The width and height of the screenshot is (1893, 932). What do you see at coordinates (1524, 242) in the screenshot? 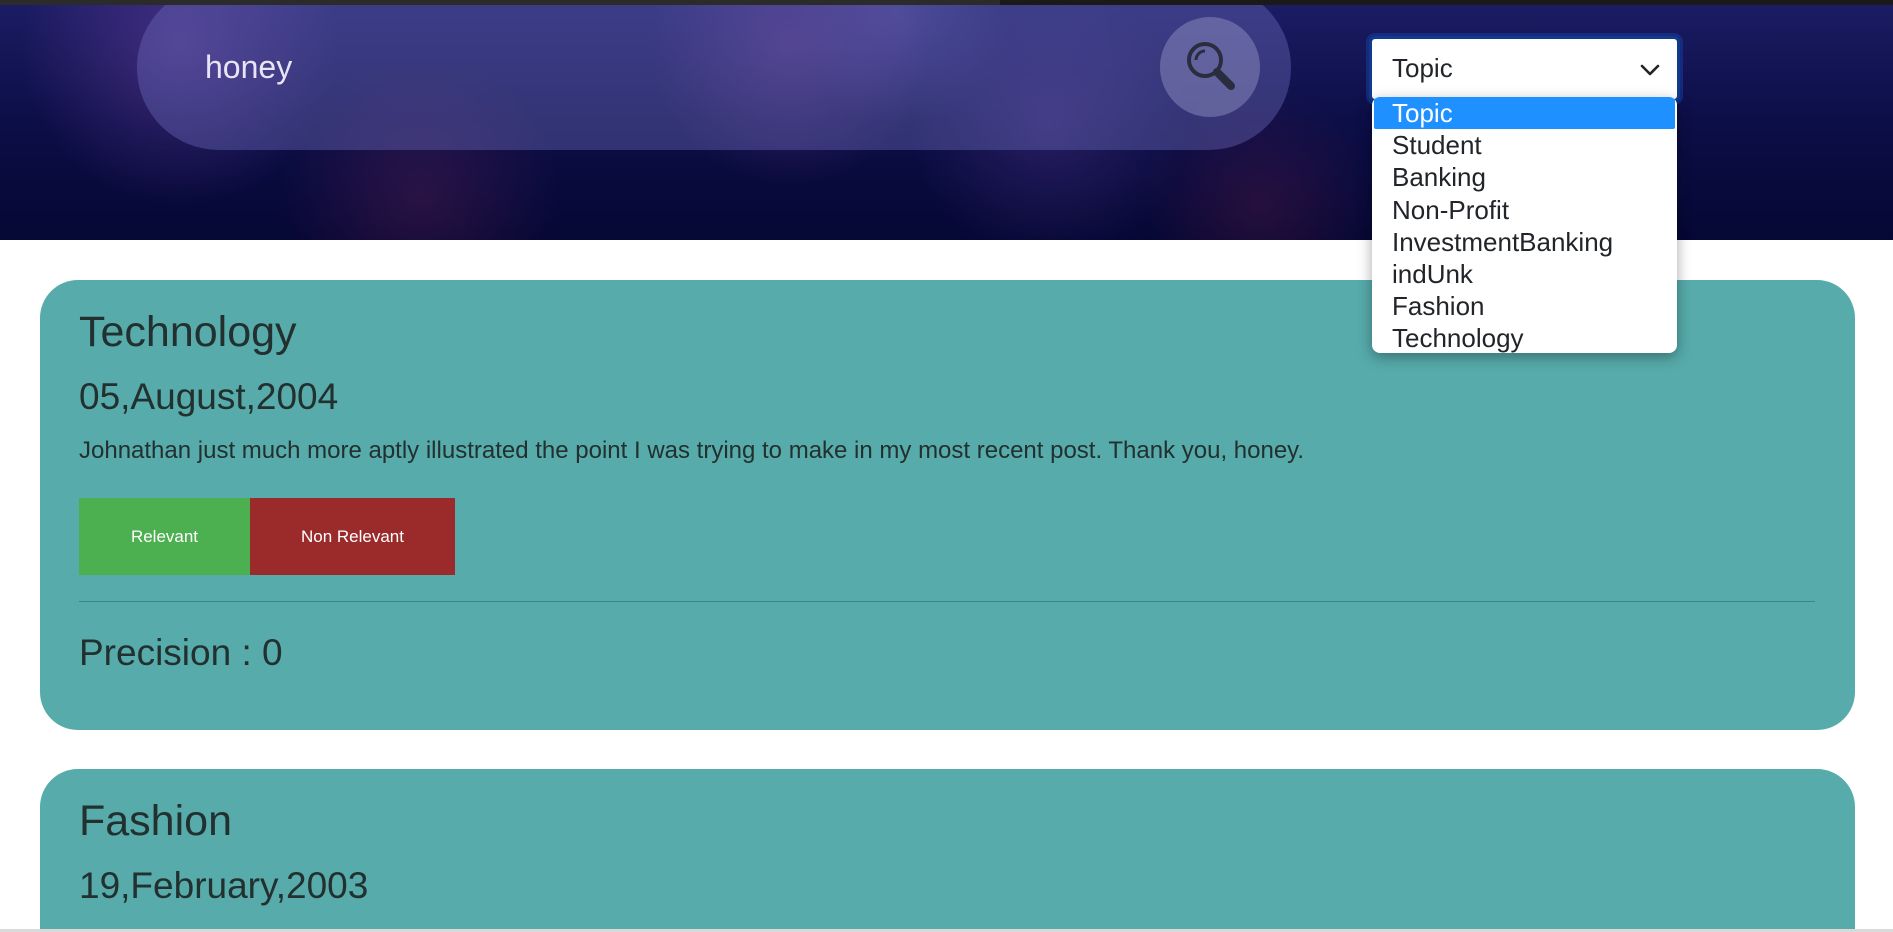
I see `topic-option-investmentbanking: InvestmentBanking` at bounding box center [1524, 242].